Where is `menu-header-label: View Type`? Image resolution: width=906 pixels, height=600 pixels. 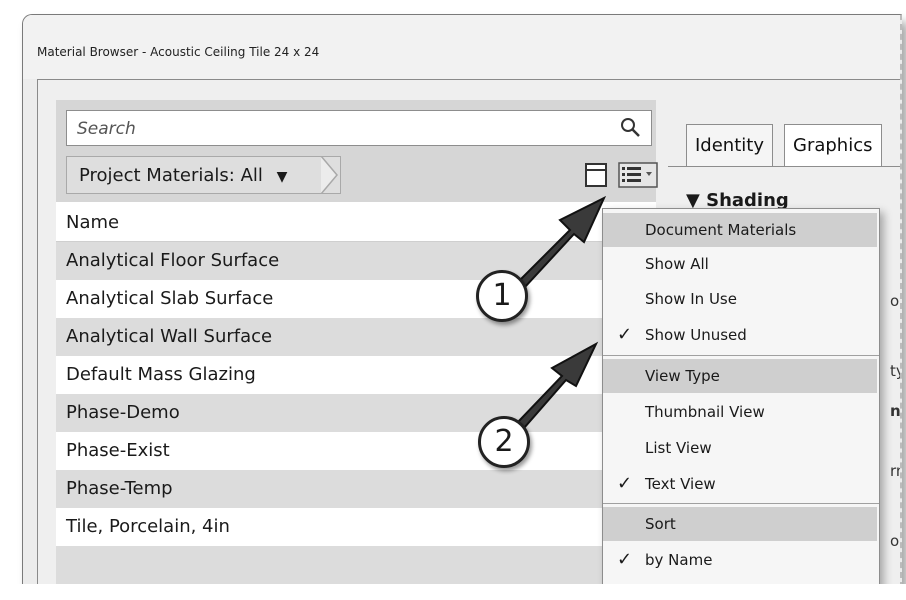 menu-header-label: View Type is located at coordinates (682, 376).